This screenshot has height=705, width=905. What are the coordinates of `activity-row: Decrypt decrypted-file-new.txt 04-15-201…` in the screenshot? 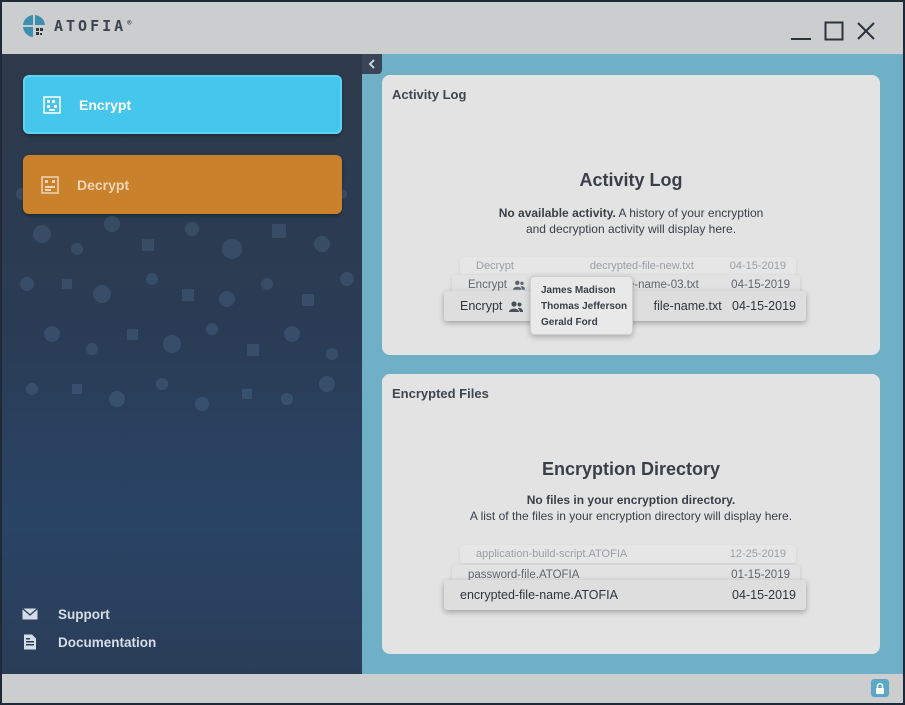 It's located at (628, 266).